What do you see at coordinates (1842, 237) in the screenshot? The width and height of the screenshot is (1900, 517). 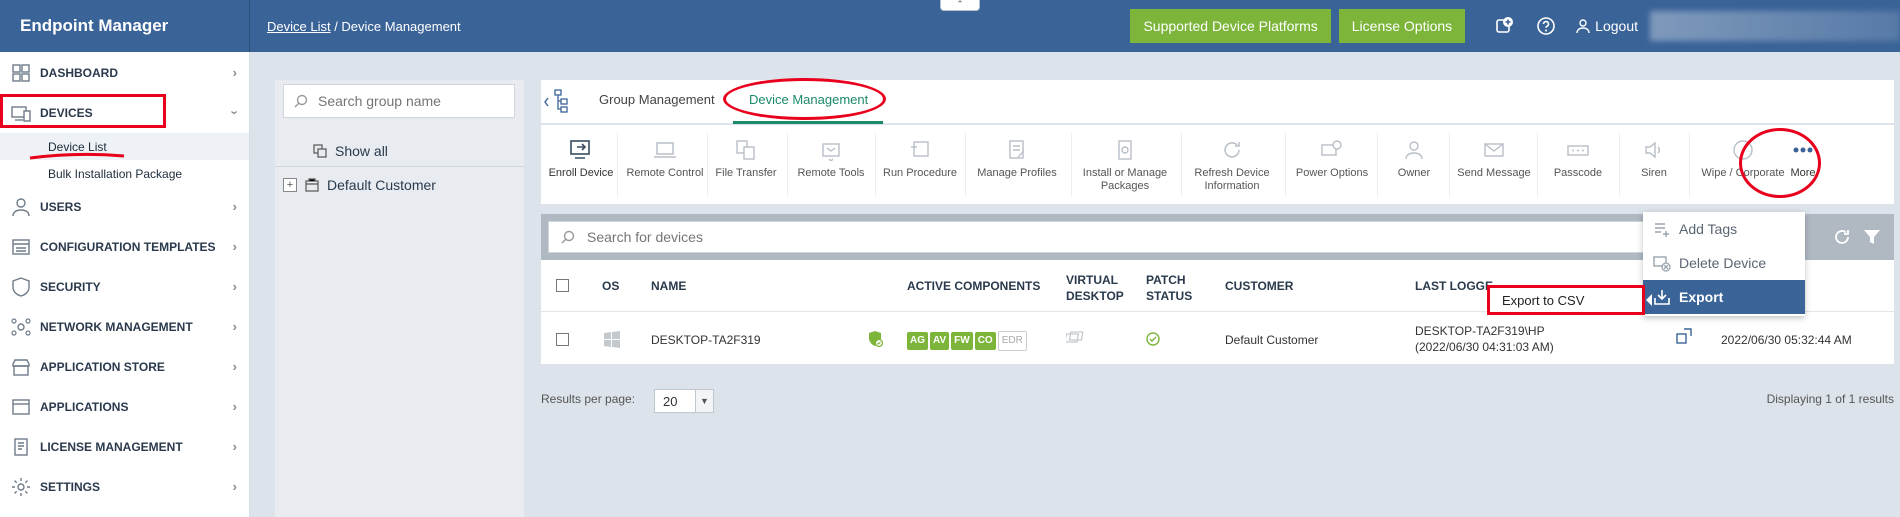 I see `refresh-list-icon` at bounding box center [1842, 237].